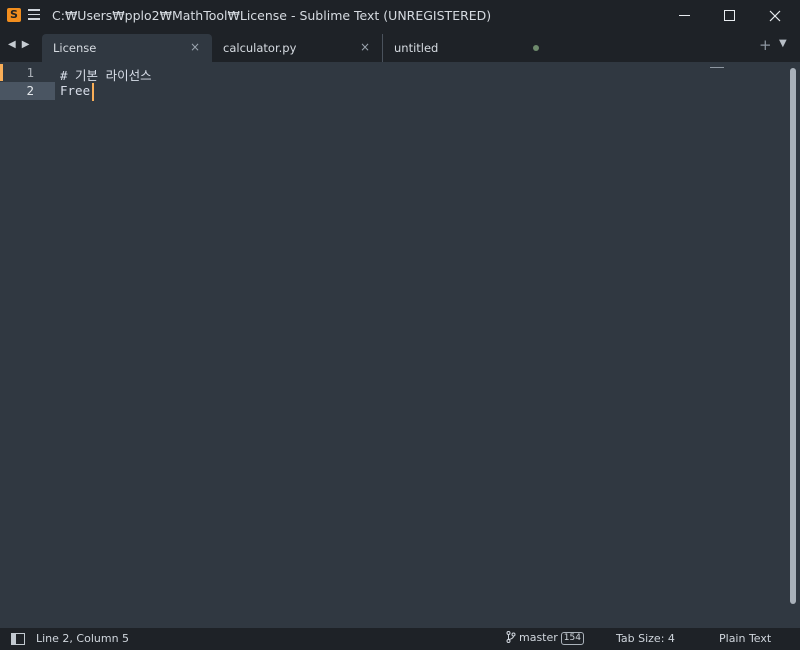 Image resolution: width=800 pixels, height=650 pixels. I want to click on tab-license: License ×, so click(127, 48).